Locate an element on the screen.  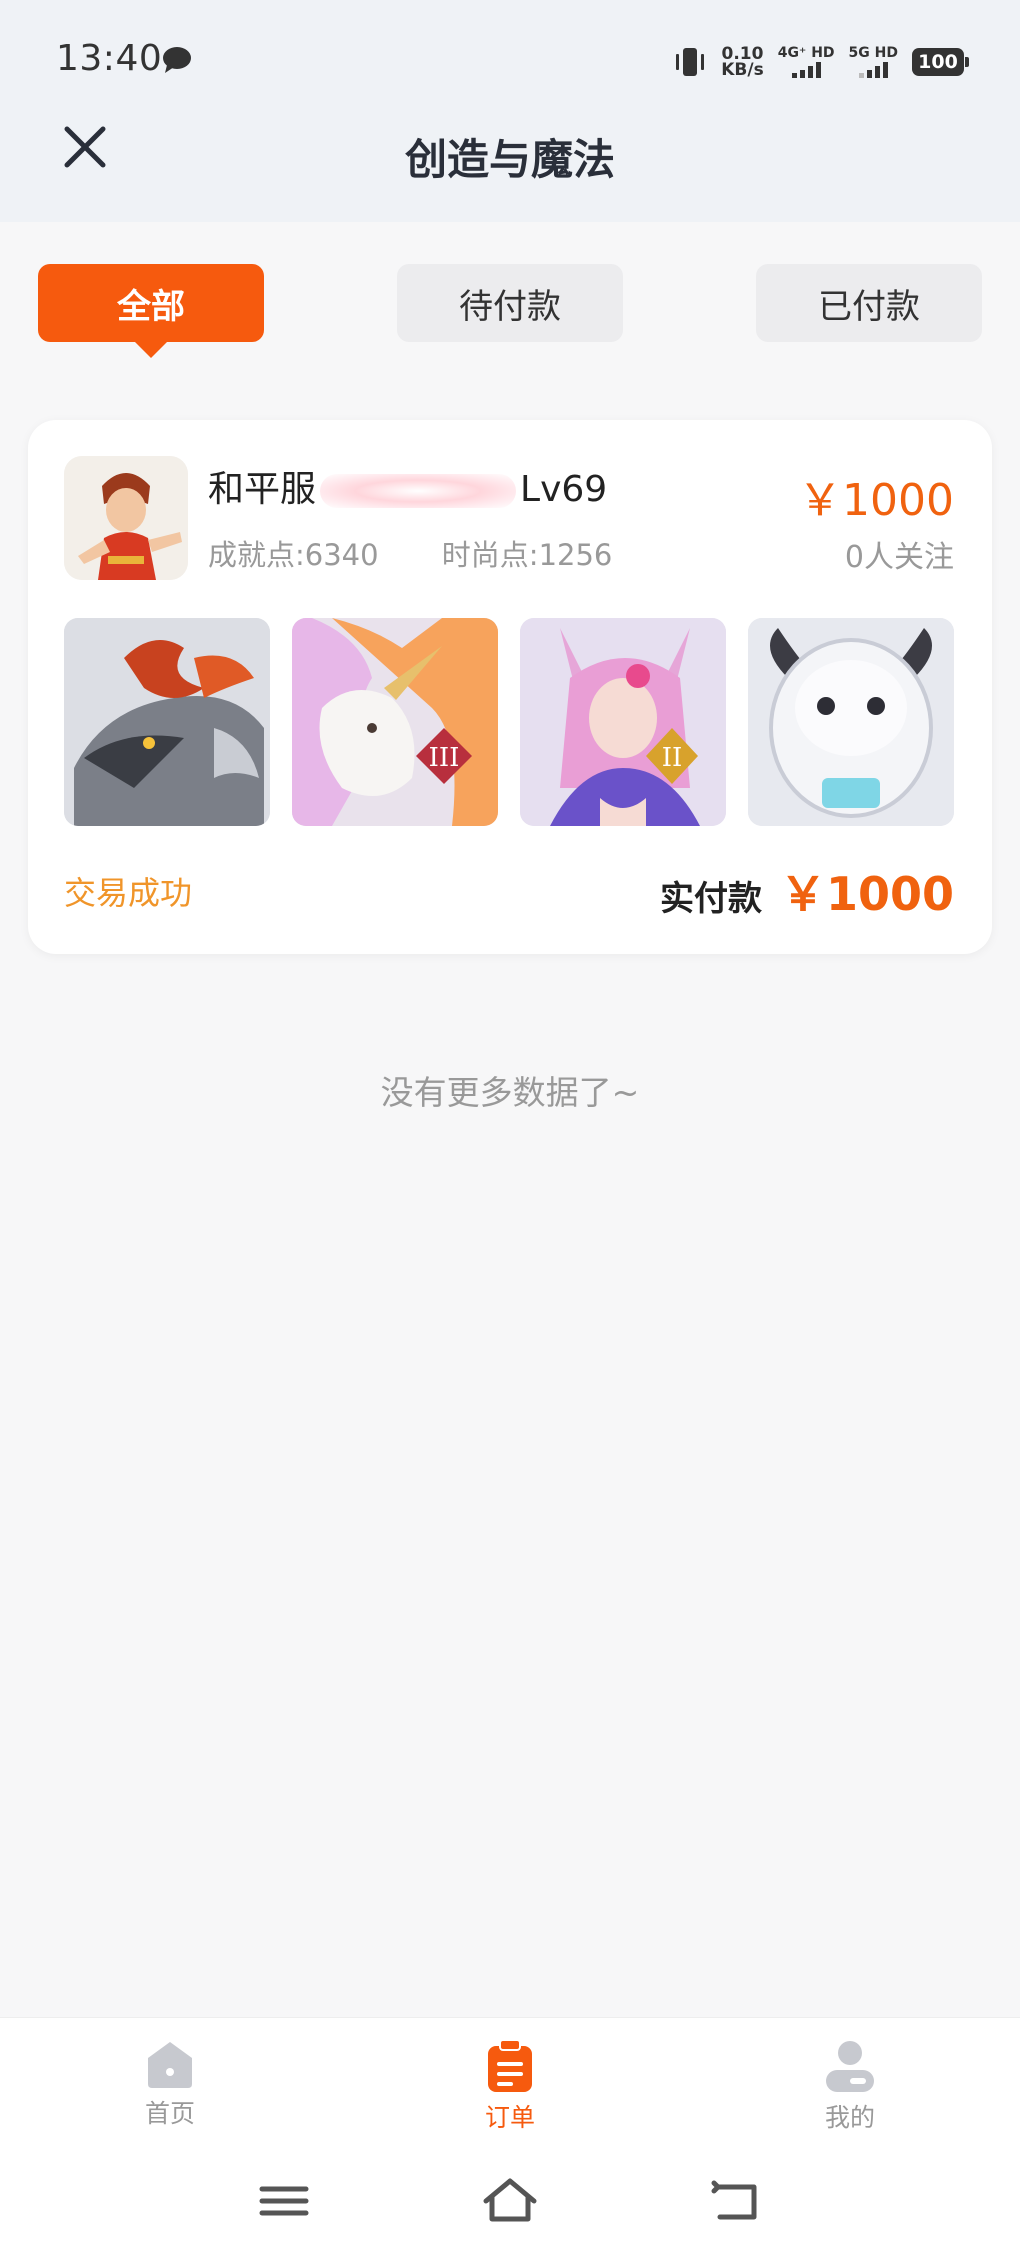
achievement-points: 成就点:6340 is located at coordinates (293, 555).